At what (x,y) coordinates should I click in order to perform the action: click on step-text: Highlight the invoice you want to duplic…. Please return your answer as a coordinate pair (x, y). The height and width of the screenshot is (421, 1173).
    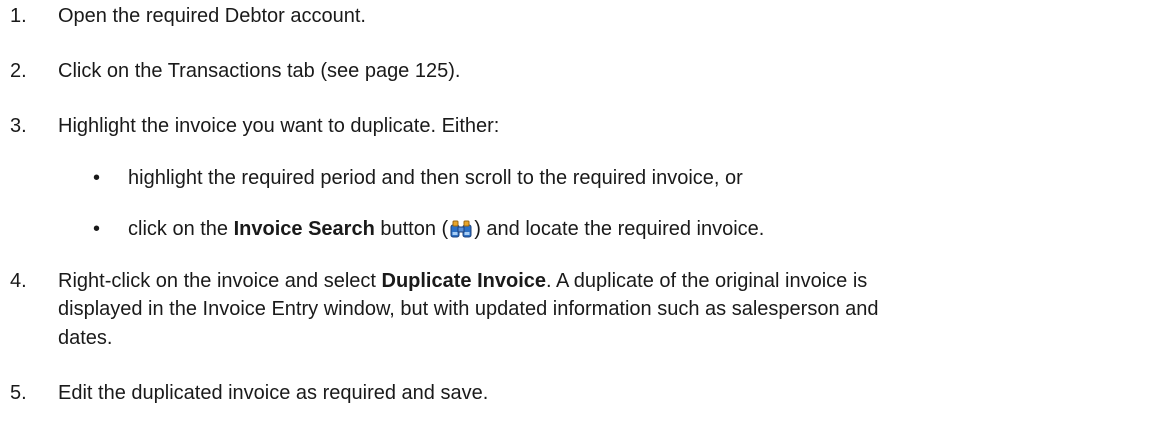
    Looking at the image, I should click on (279, 126).